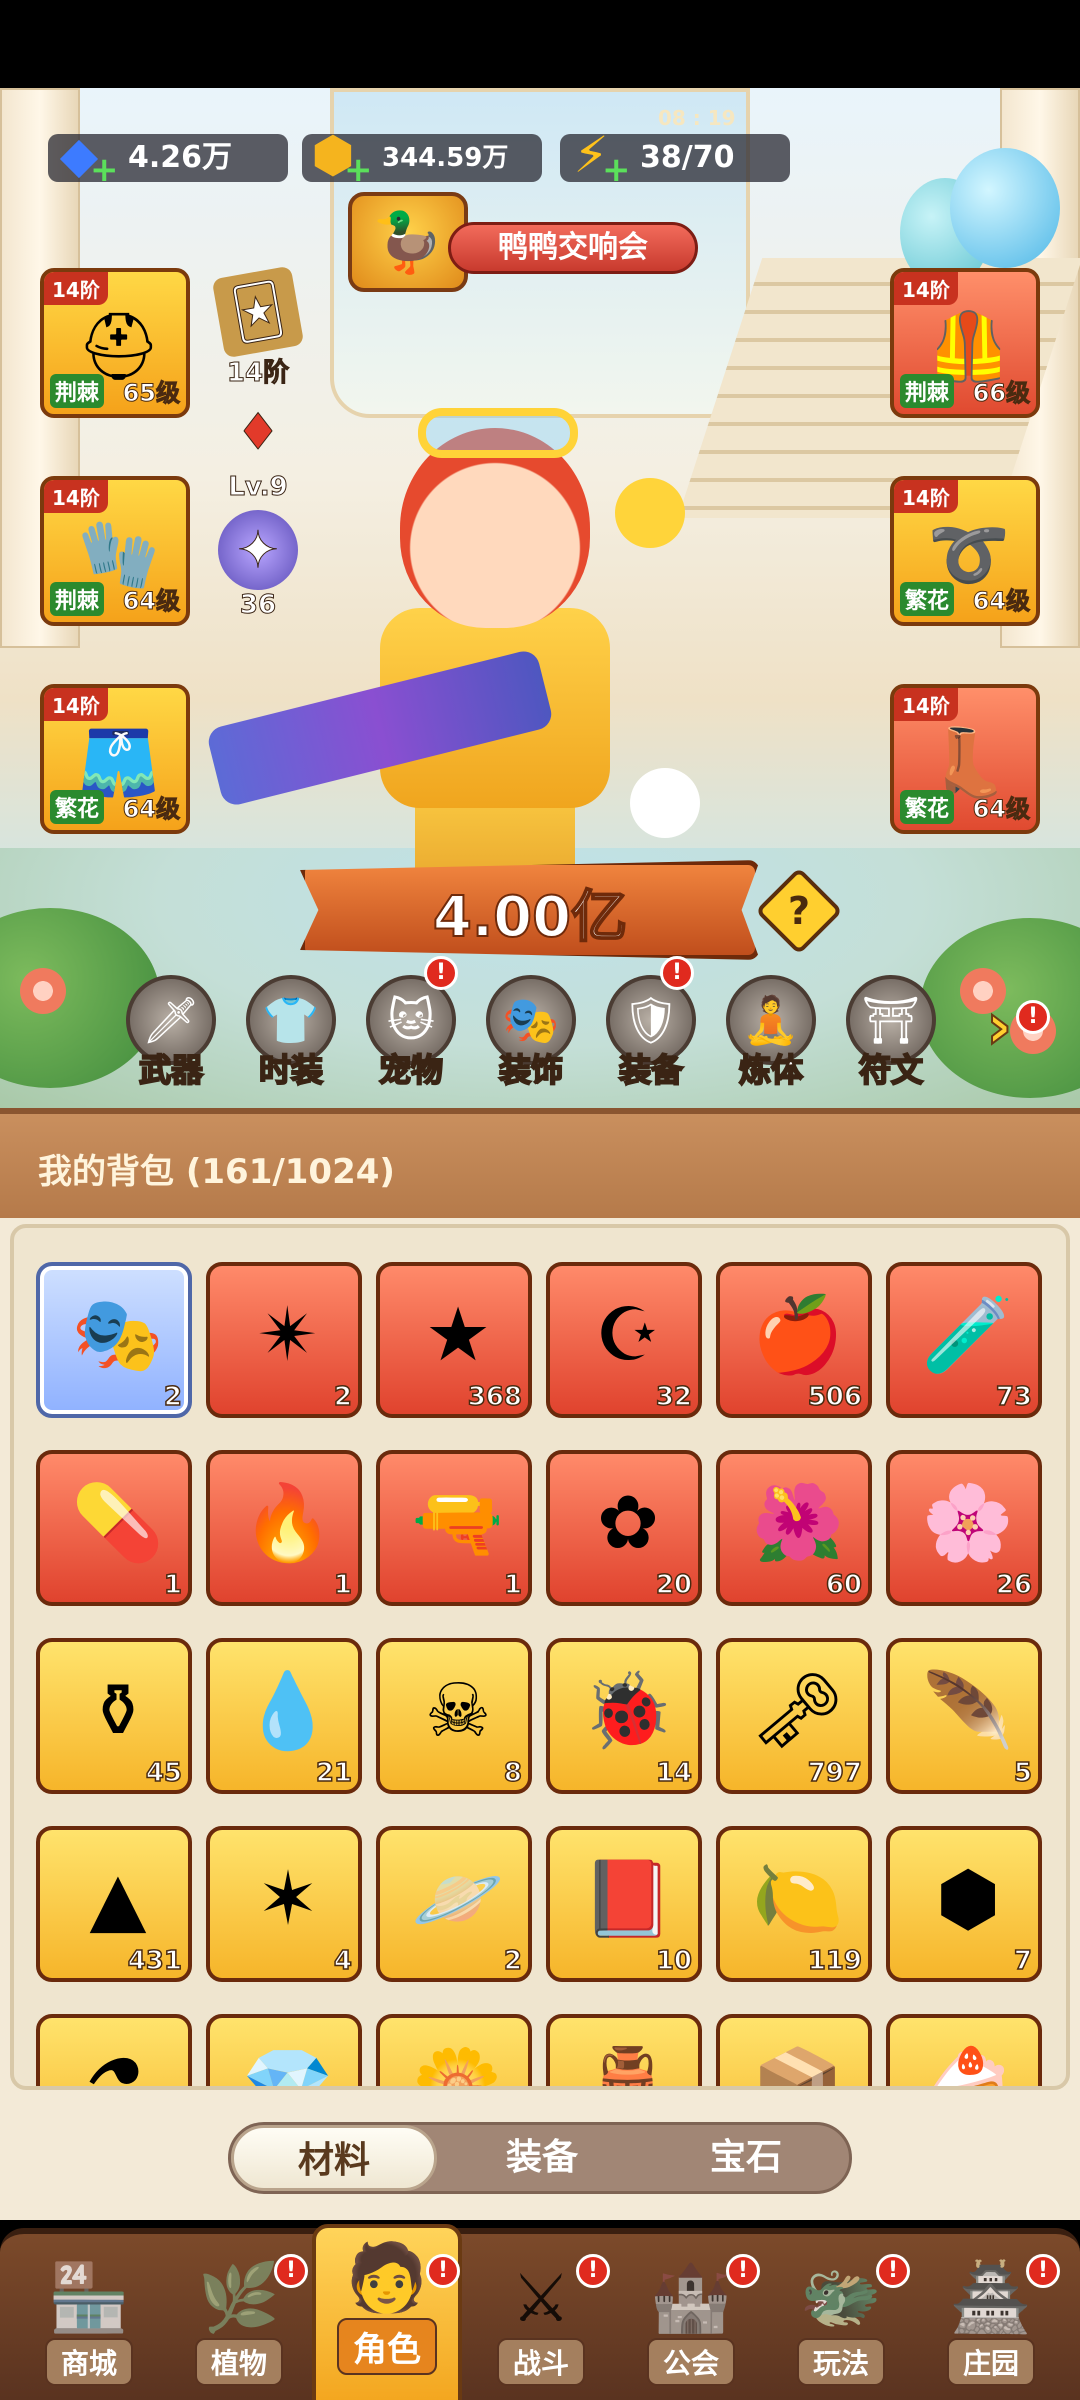 Image resolution: width=1080 pixels, height=2400 pixels. What do you see at coordinates (624, 1340) in the screenshot?
I see `backpack-item: ☪ 32` at bounding box center [624, 1340].